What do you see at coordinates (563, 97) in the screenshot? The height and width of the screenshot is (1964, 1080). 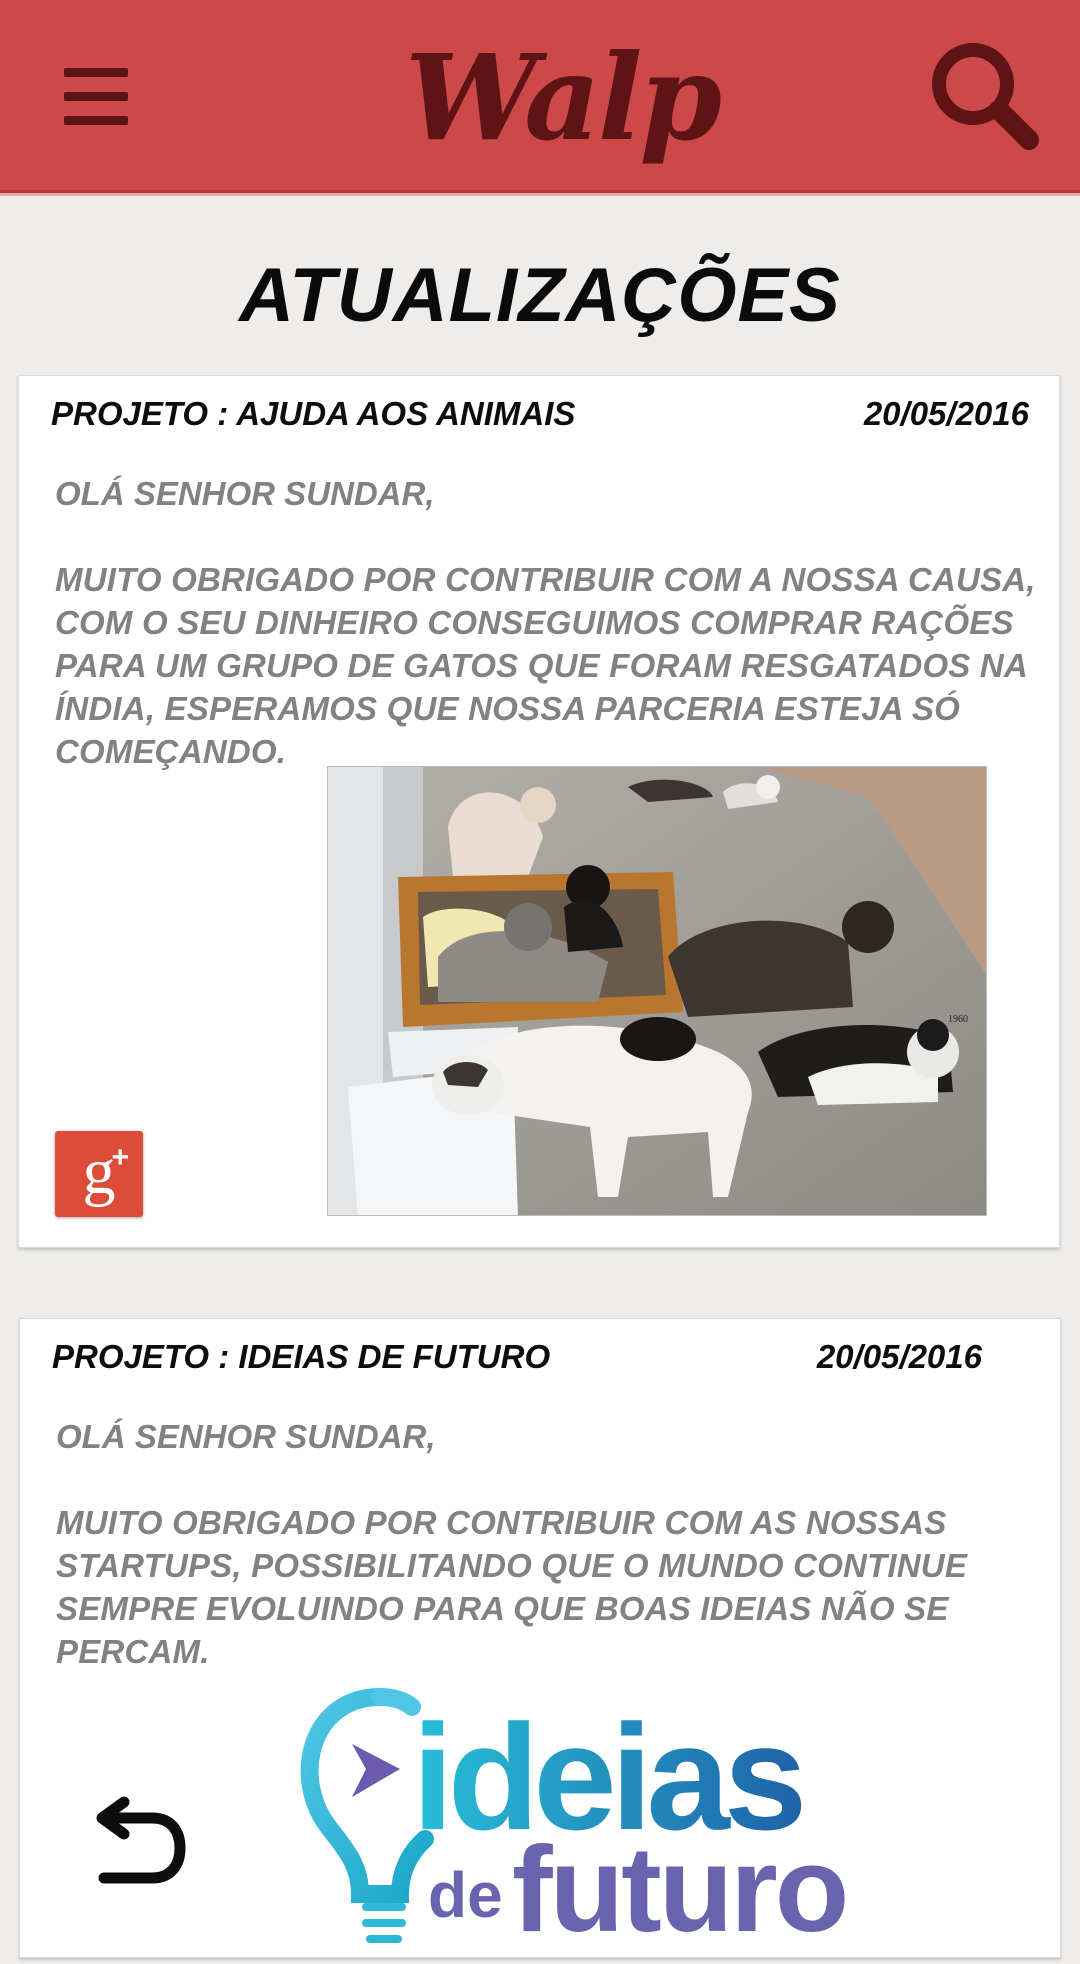 I see `app-logo: Walp` at bounding box center [563, 97].